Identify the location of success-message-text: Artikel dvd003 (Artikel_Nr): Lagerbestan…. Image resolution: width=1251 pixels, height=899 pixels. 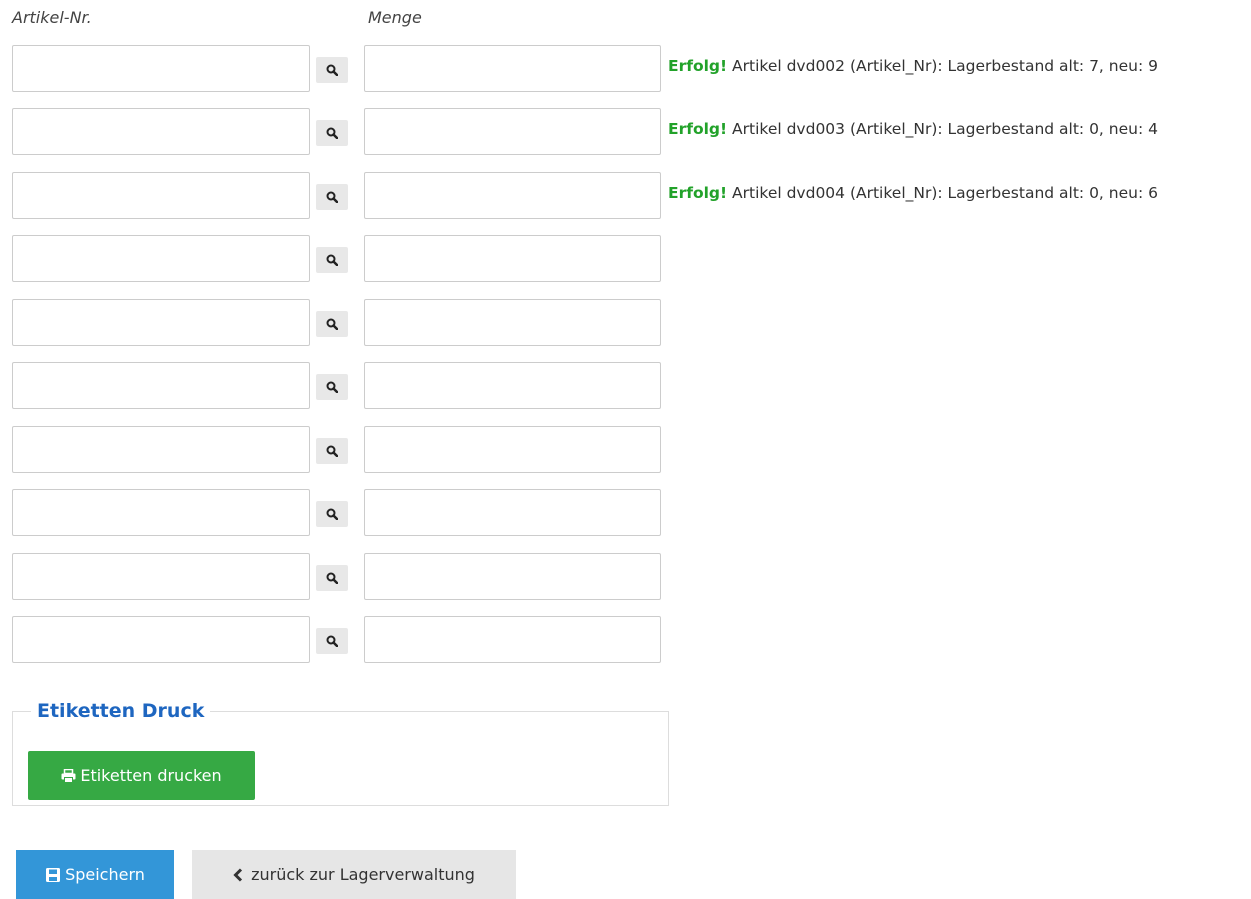
(942, 129).